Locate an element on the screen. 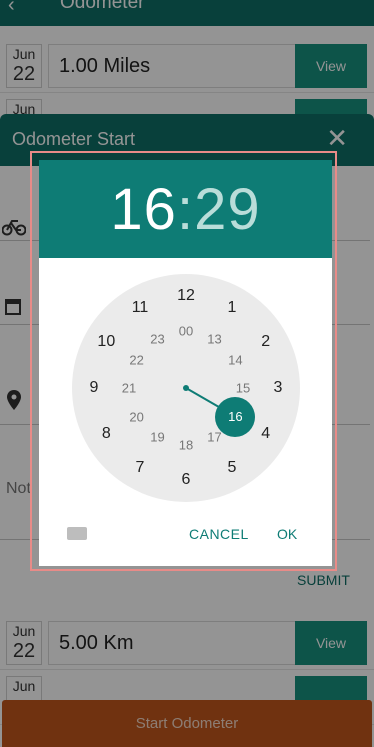 This screenshot has height=747, width=374. selected-hour-knob: 16 is located at coordinates (235, 416).